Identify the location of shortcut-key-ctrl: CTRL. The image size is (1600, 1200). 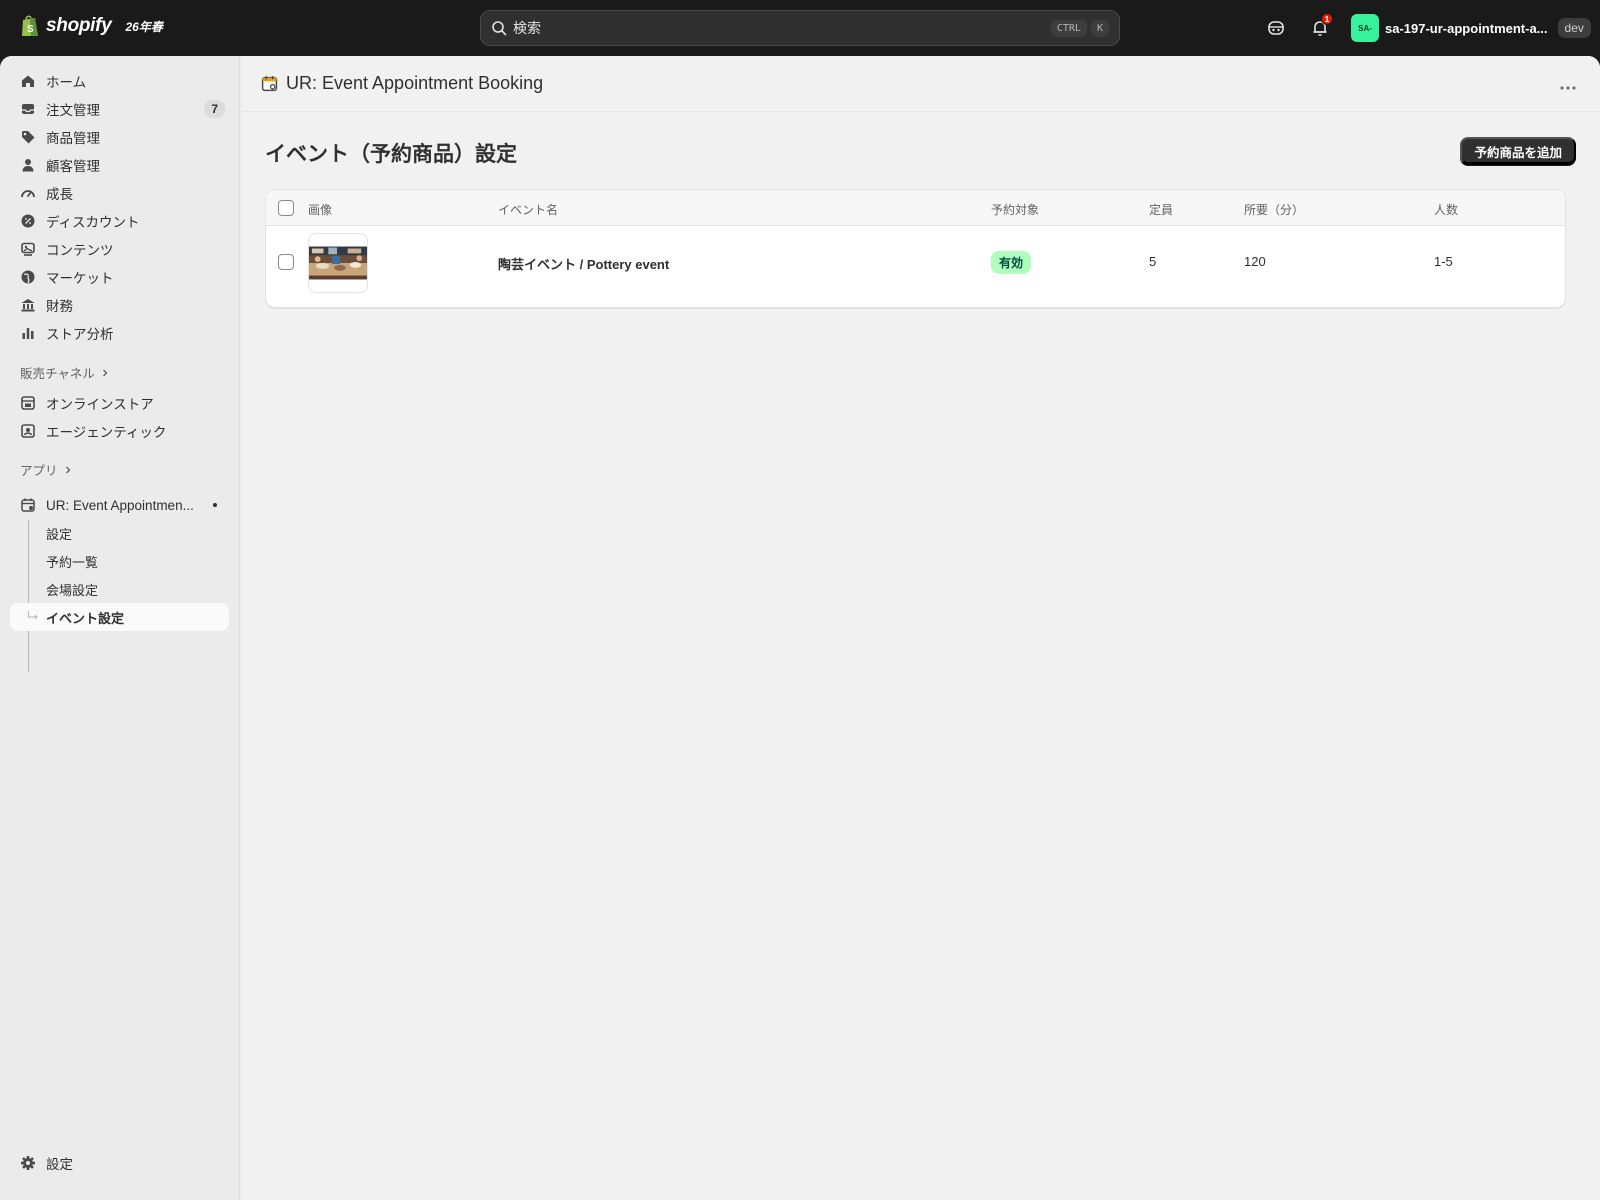
(1068, 28).